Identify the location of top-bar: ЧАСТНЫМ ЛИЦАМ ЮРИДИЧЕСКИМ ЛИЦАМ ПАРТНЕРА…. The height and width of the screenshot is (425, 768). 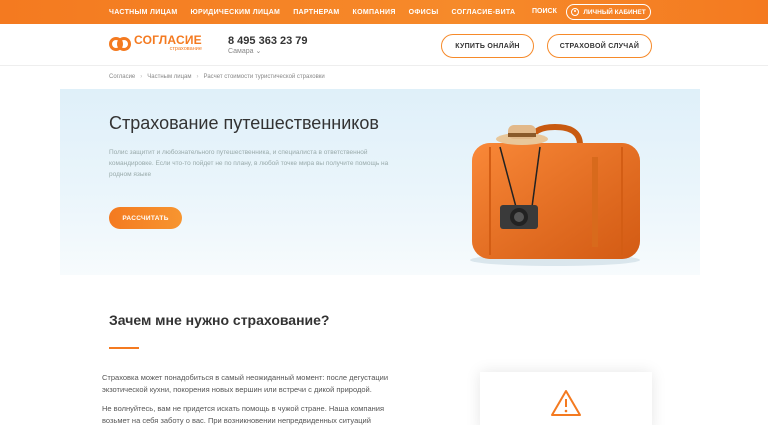
(384, 12).